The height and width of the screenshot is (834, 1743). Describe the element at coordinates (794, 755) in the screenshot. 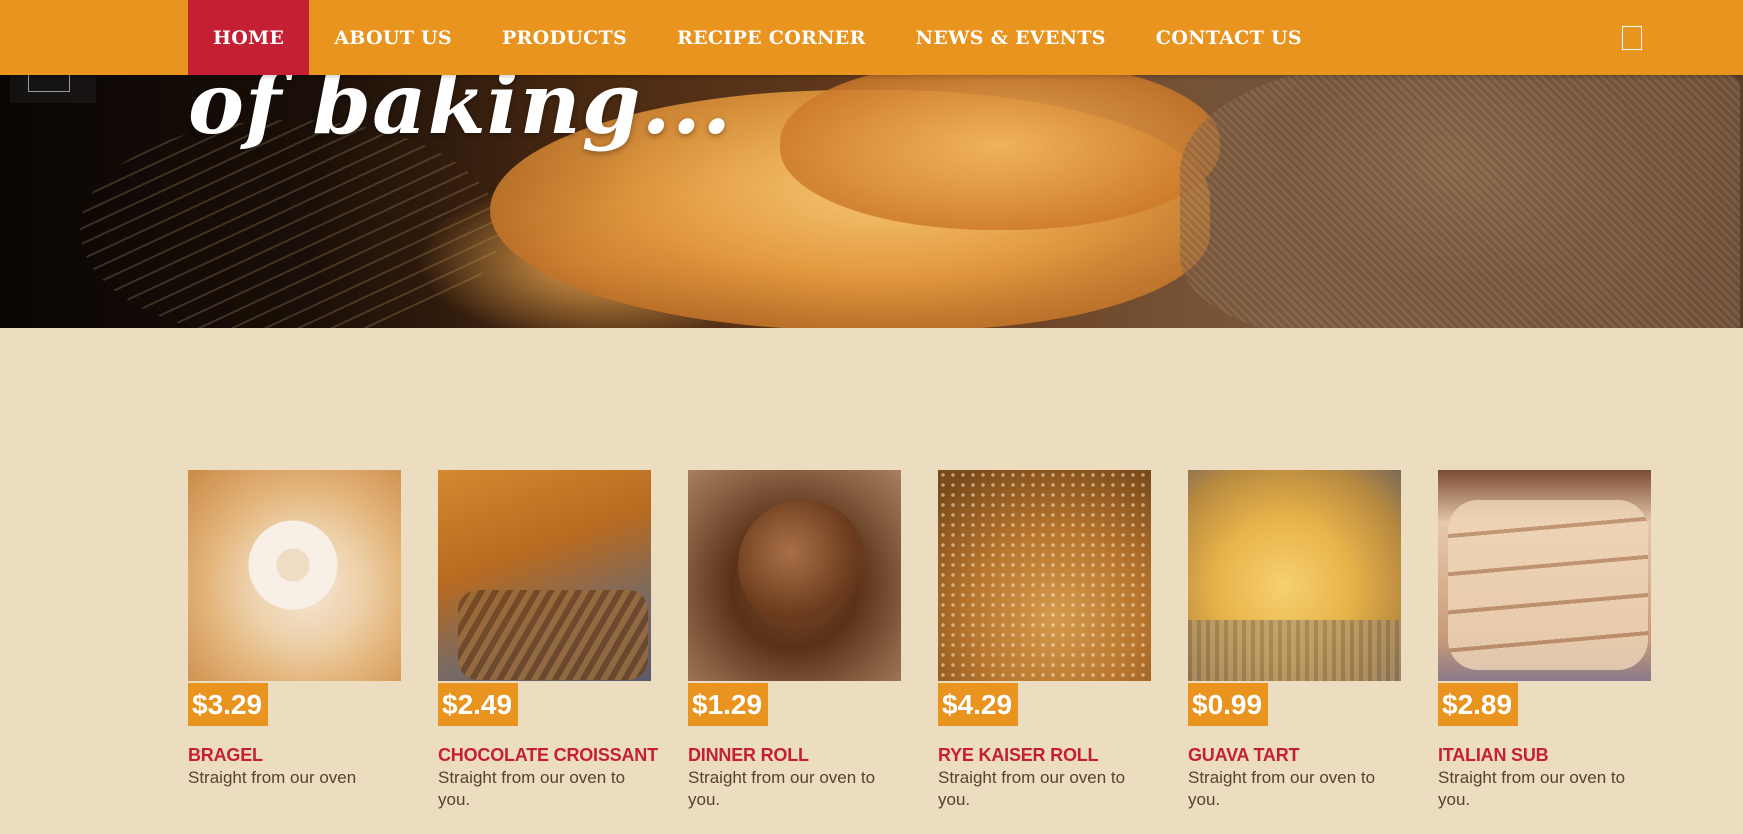

I see `product-name: DINNER ROLL` at that location.